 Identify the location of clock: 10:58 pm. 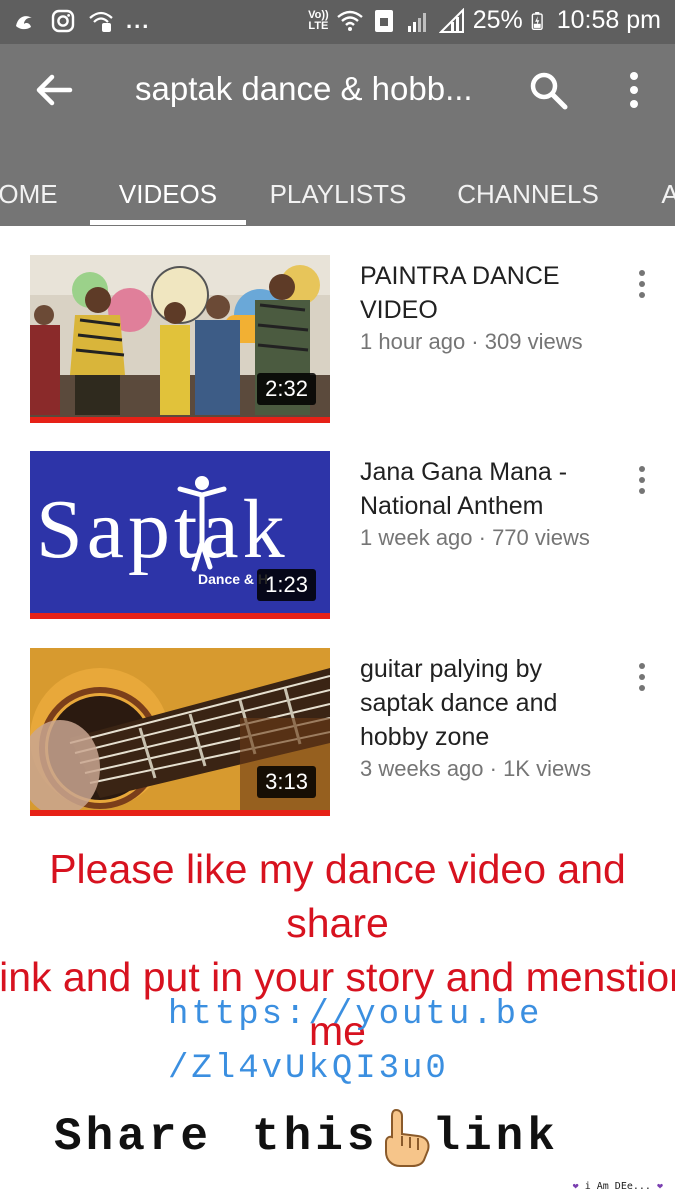
(608, 20).